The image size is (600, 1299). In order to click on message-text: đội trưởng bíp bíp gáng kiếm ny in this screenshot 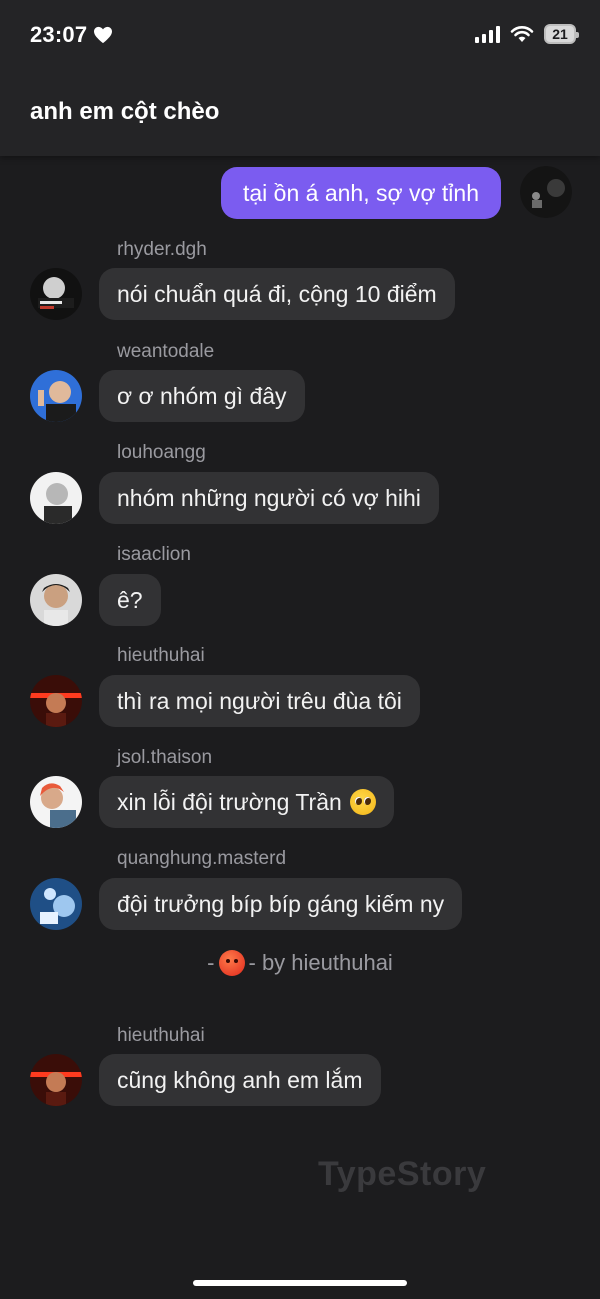, I will do `click(281, 903)`.